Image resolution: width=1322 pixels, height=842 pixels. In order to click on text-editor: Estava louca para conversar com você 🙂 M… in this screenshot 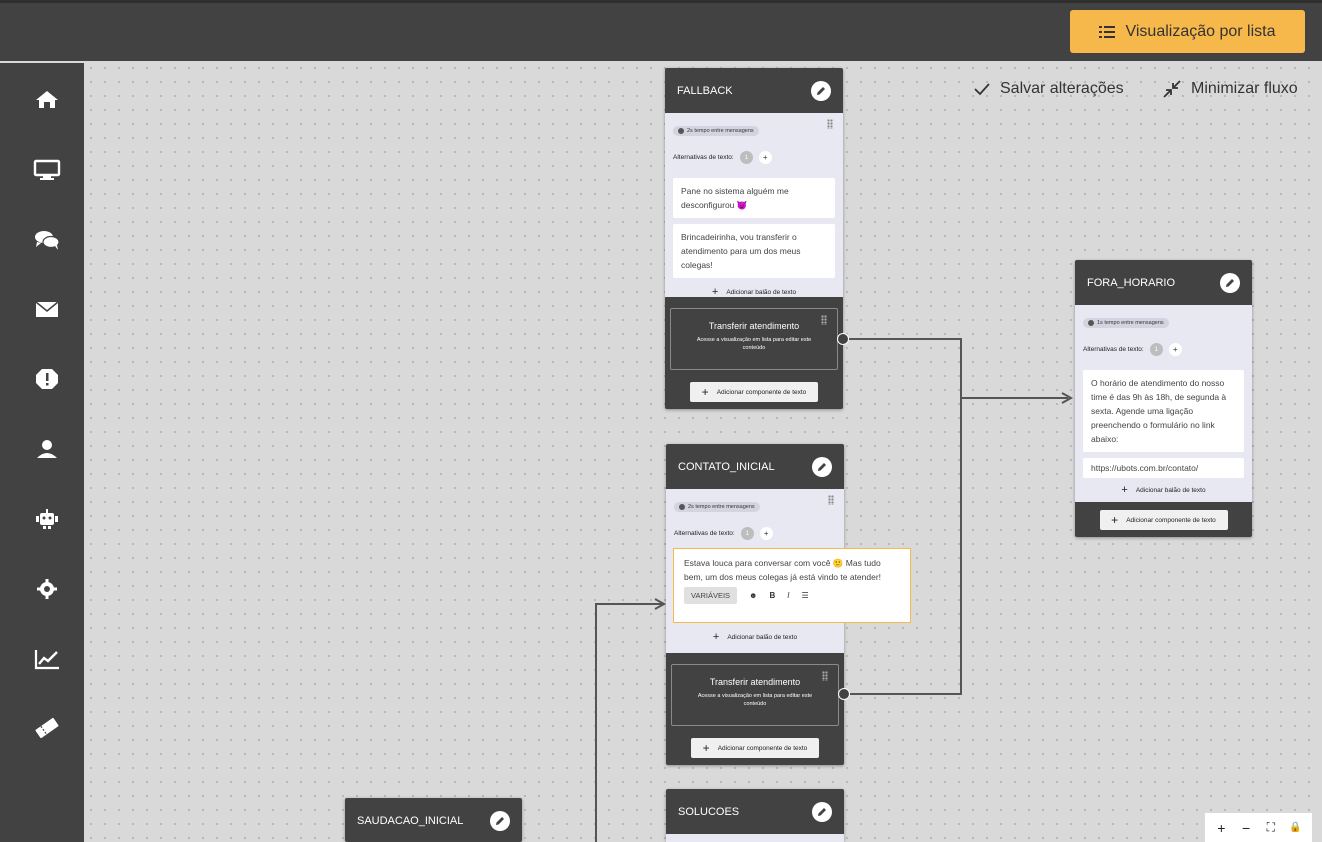, I will do `click(792, 585)`.